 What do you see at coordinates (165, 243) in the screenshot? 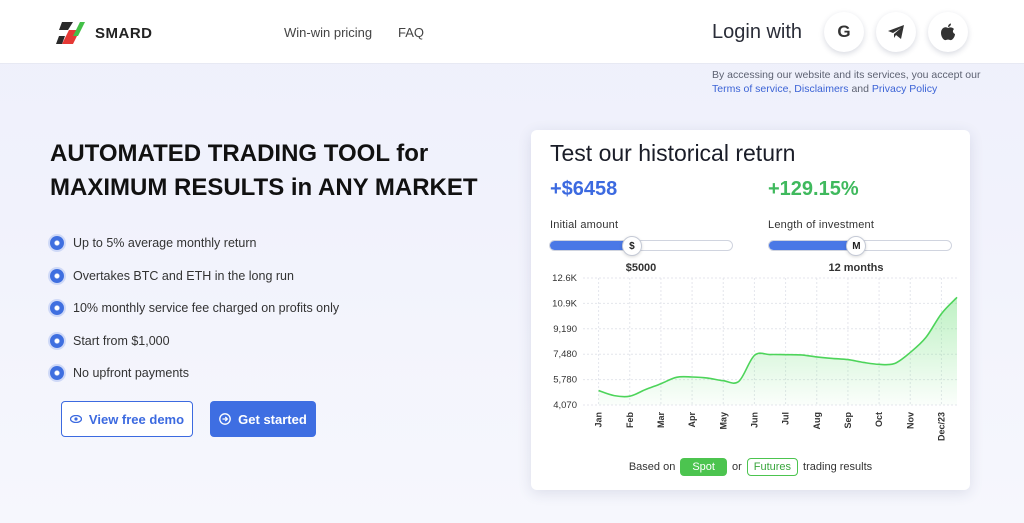
I see `feature-text: Up to 5% average monthly return` at bounding box center [165, 243].